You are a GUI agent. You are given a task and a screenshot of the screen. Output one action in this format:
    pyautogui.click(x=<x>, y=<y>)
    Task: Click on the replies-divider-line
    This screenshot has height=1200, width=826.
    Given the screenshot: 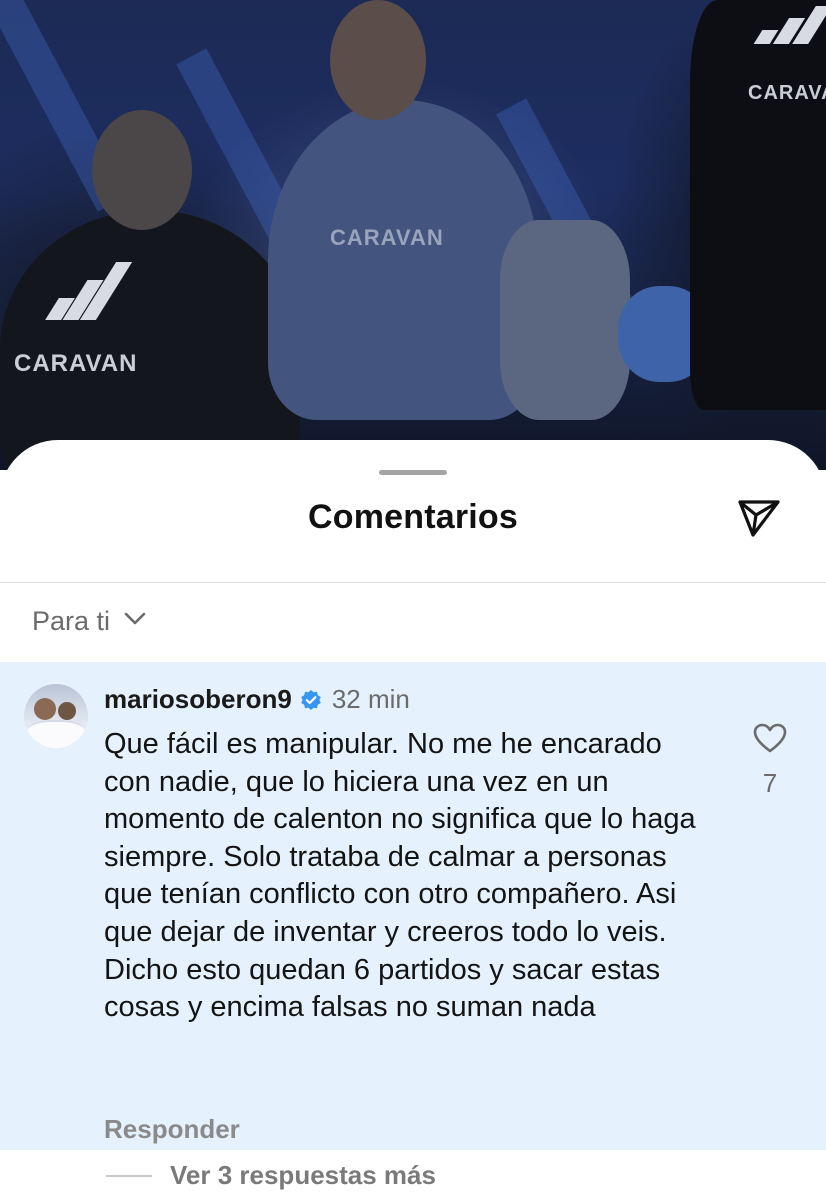 What is the action you would take?
    pyautogui.click(x=129, y=1175)
    